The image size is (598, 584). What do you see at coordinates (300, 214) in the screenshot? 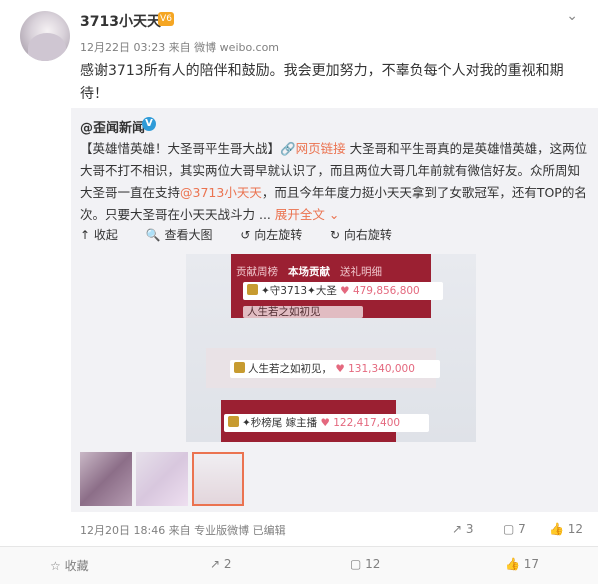
I see `expand-link: 展开全文` at bounding box center [300, 214].